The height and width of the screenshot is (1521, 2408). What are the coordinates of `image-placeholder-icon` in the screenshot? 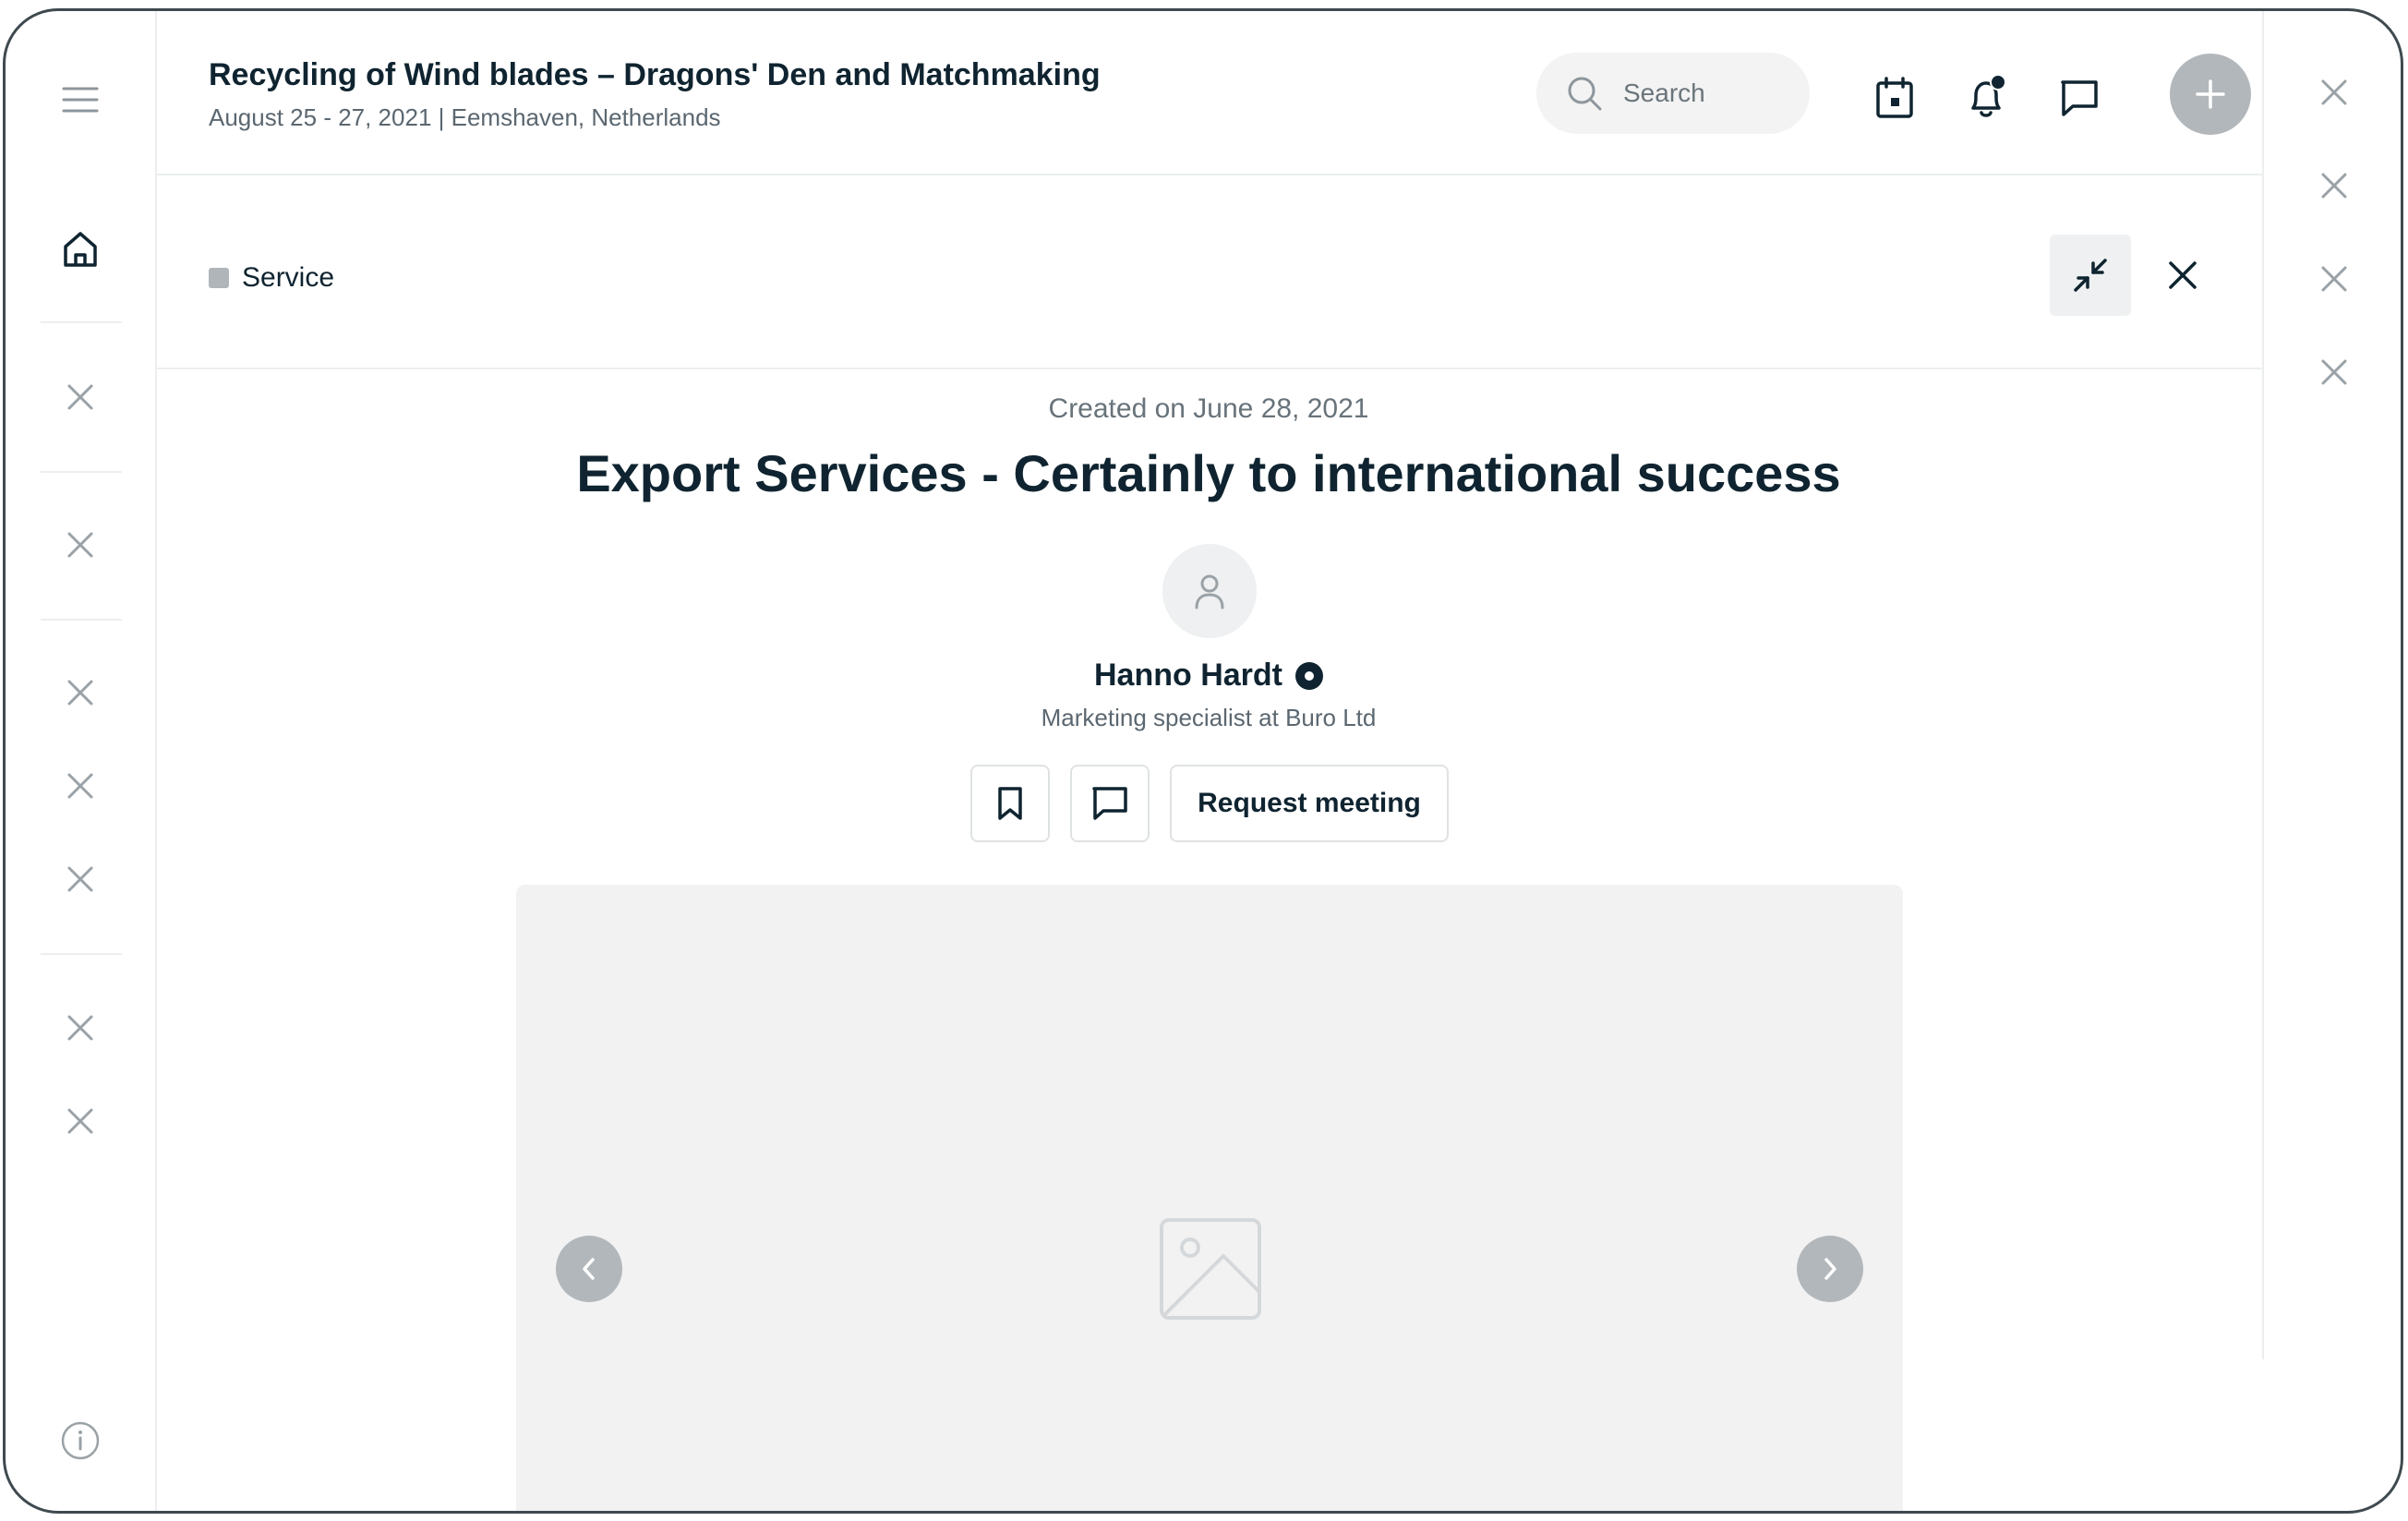 It's located at (1210, 1269).